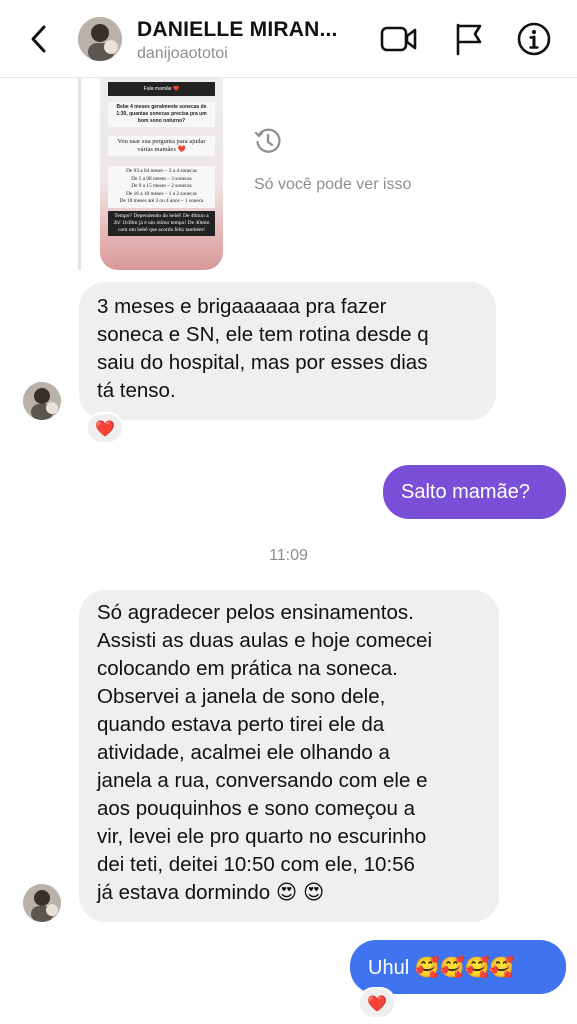 The image size is (577, 1024). What do you see at coordinates (262, 362) in the screenshot?
I see `message-line: saiu do hospital, mas por esses dias` at bounding box center [262, 362].